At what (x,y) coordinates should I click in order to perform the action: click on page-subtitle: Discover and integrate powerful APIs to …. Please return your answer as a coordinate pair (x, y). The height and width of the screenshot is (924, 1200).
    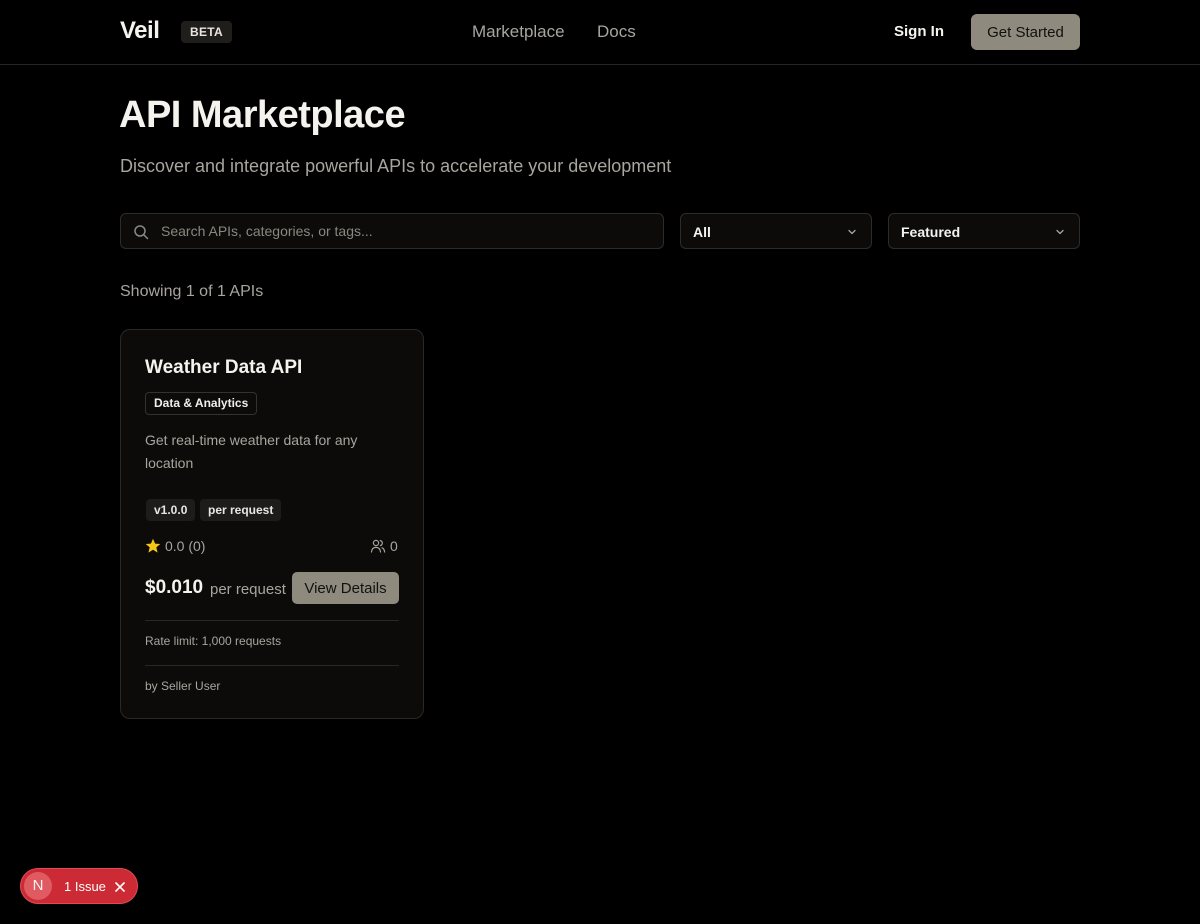
    Looking at the image, I should click on (396, 166).